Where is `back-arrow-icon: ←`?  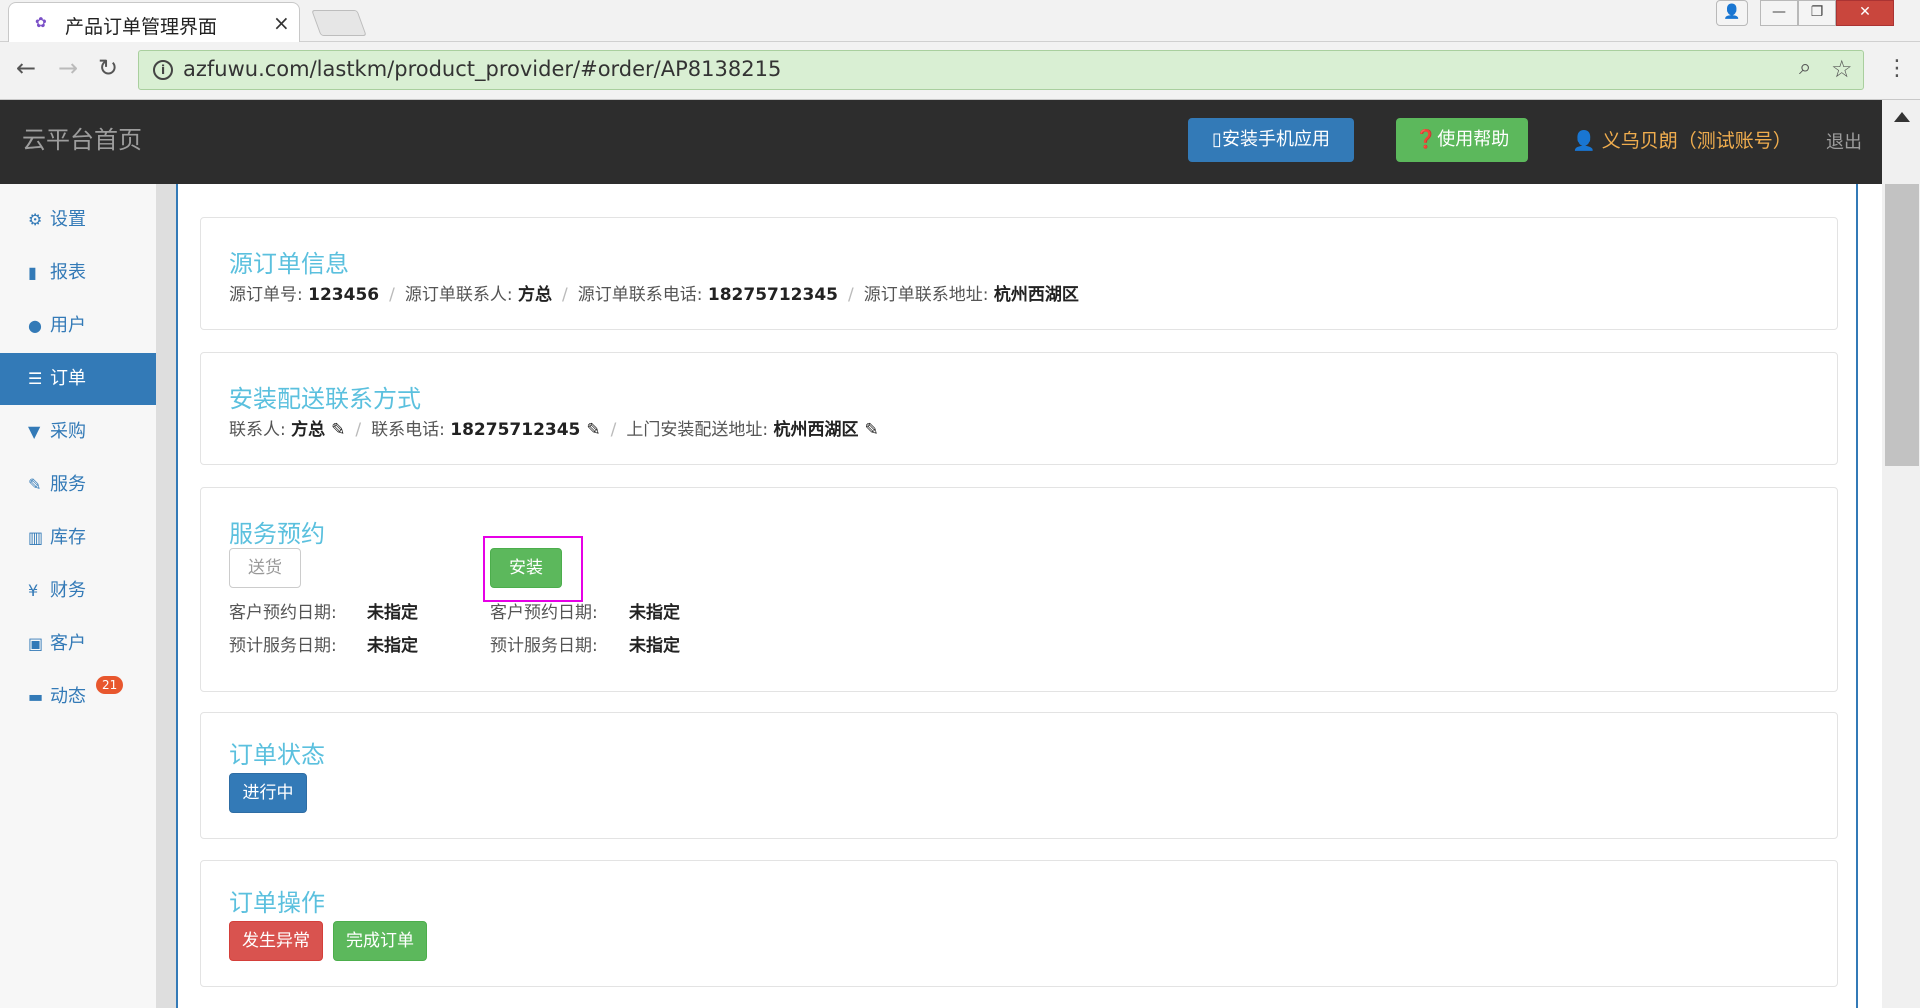
back-arrow-icon: ← is located at coordinates (26, 68).